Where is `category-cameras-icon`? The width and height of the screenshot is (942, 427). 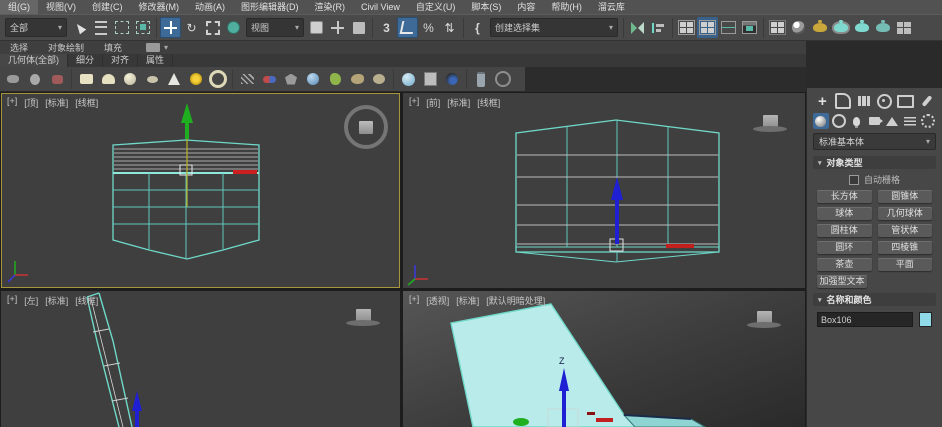
category-cameras-icon is located at coordinates (875, 121).